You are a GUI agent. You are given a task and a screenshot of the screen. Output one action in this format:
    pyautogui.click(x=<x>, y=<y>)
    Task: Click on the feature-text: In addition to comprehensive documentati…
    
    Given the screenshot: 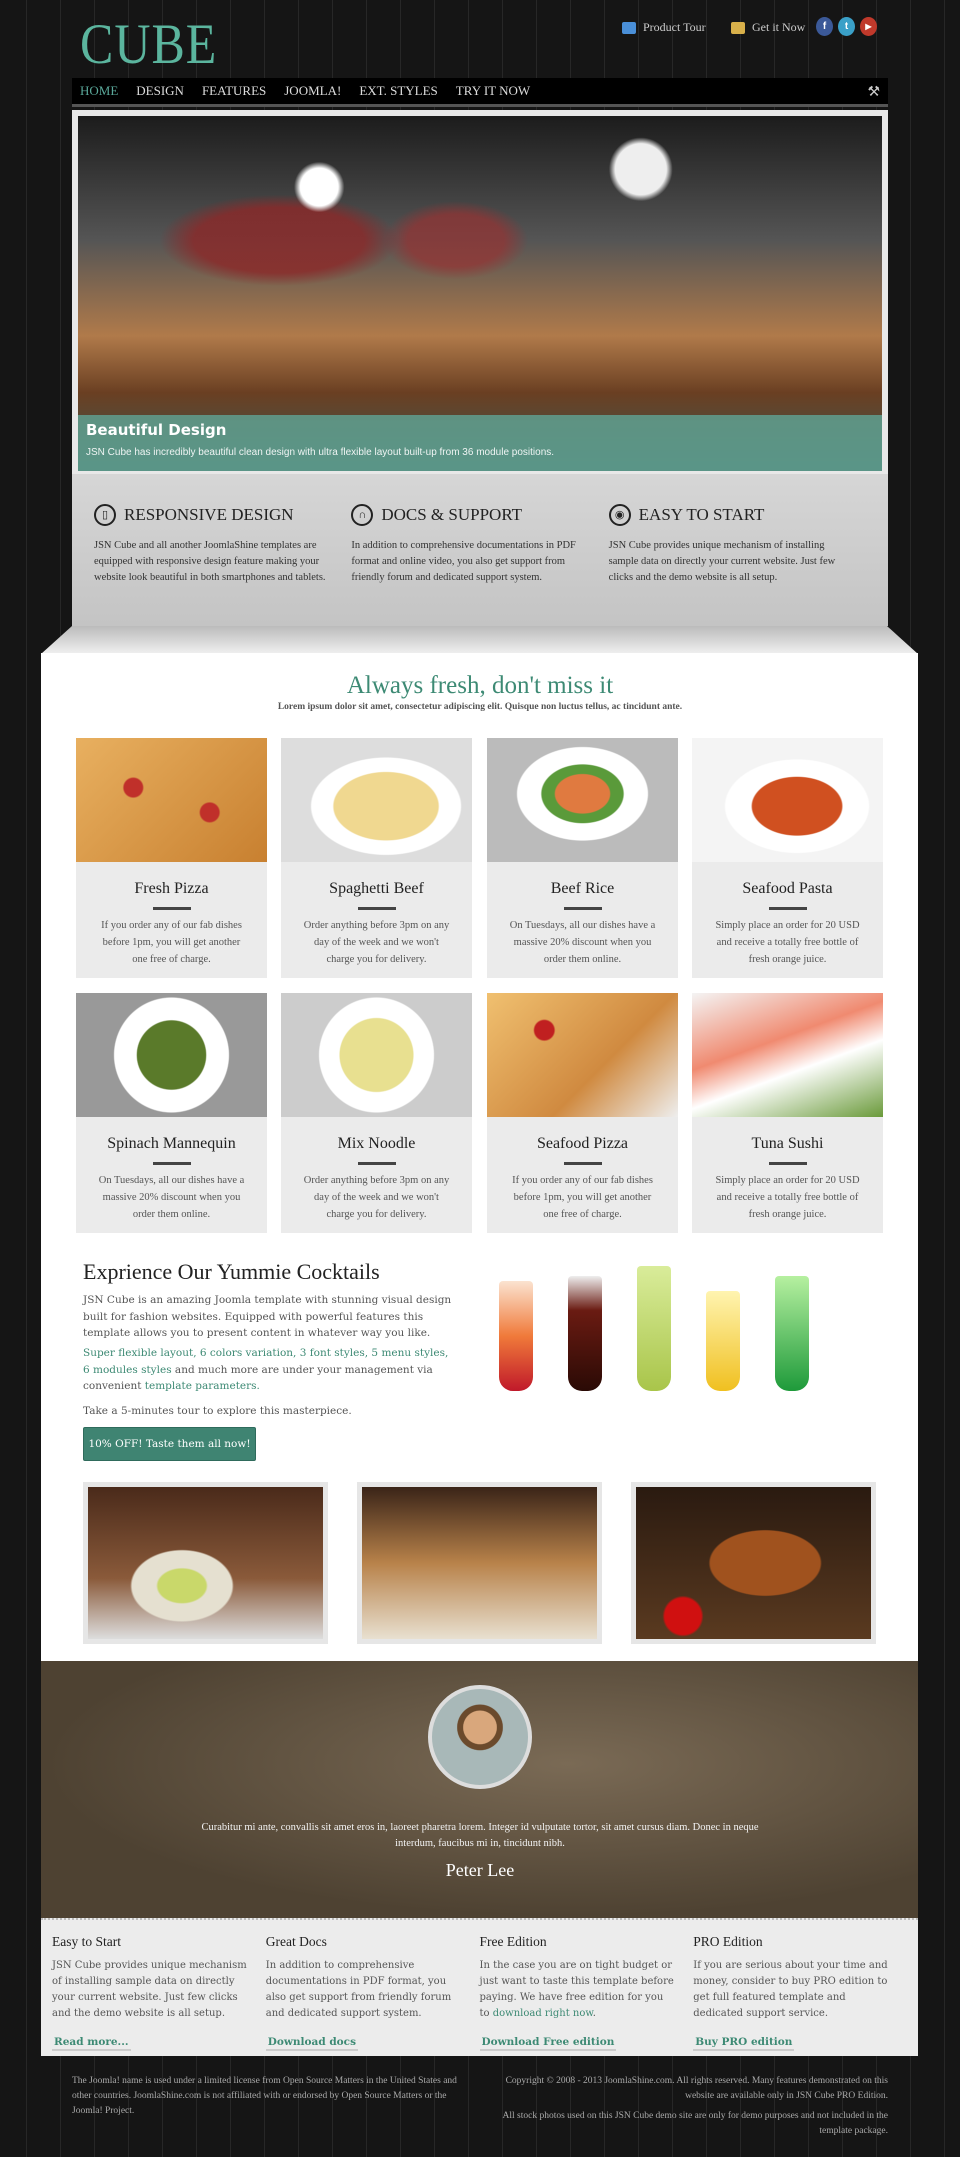 What is the action you would take?
    pyautogui.click(x=463, y=561)
    